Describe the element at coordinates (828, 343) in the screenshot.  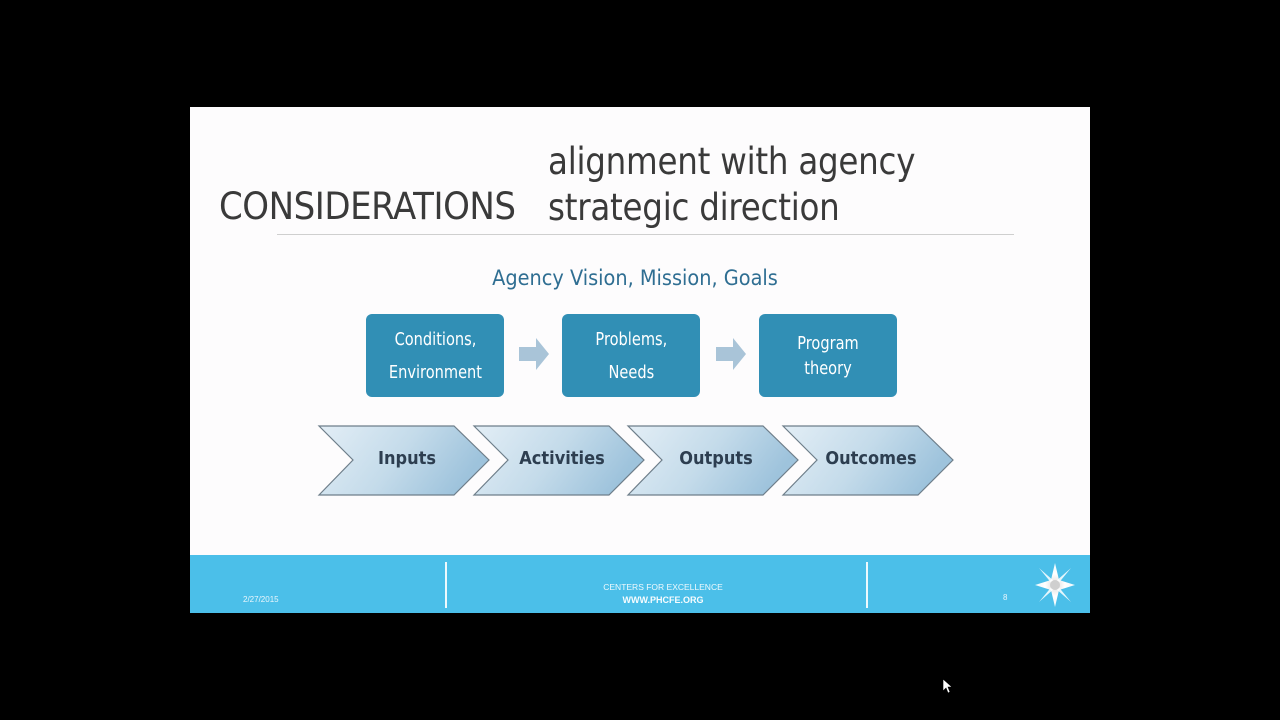
I see `flow-box-line: Program` at that location.